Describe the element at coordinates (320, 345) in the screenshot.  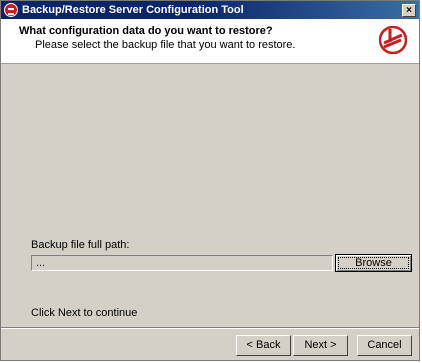
I see `next-button: Next >` at that location.